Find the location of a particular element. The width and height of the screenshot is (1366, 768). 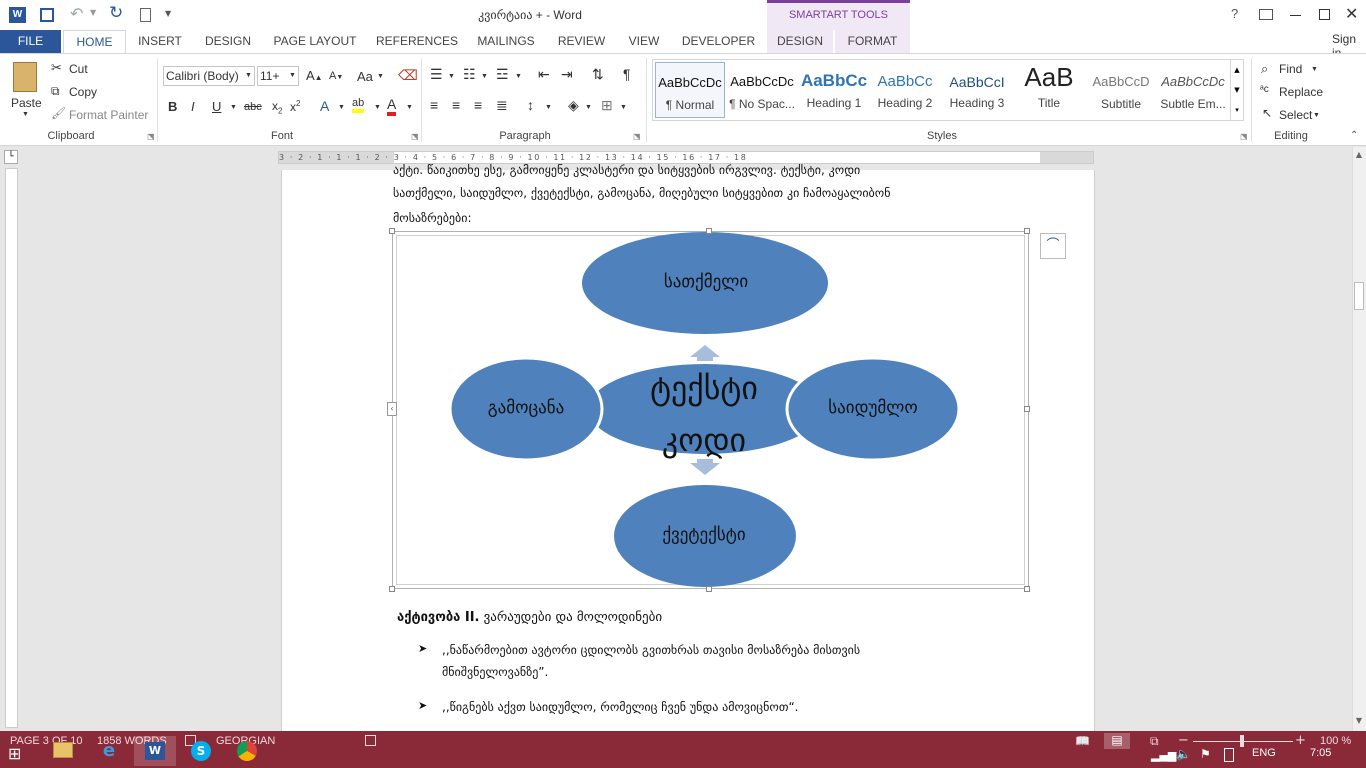

undo-dropdown-icon: ▼ is located at coordinates (93, 12).